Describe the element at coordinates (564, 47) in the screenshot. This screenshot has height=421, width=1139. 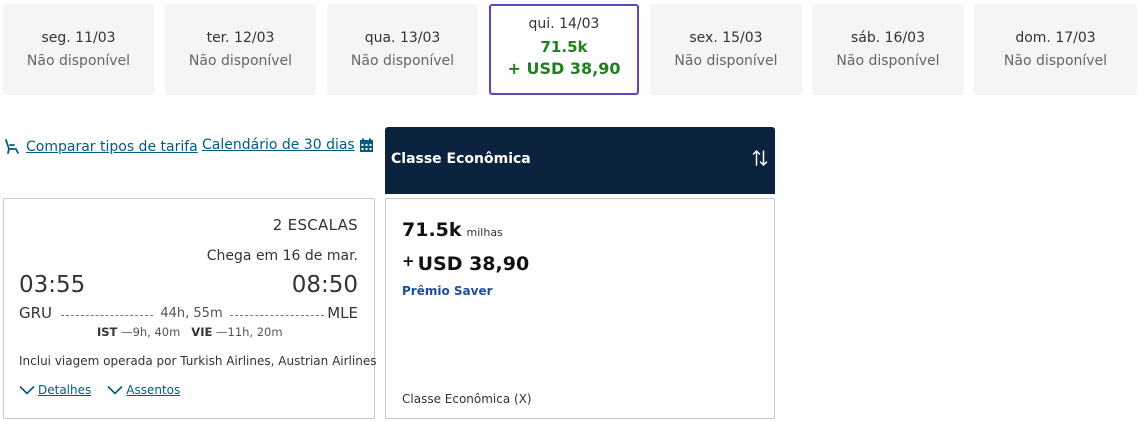
I see `date-miles: 71.5k` at that location.